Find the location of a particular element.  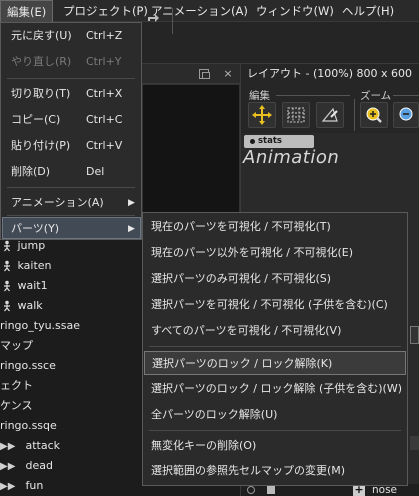

zoom-out-icon is located at coordinates (406, 114).